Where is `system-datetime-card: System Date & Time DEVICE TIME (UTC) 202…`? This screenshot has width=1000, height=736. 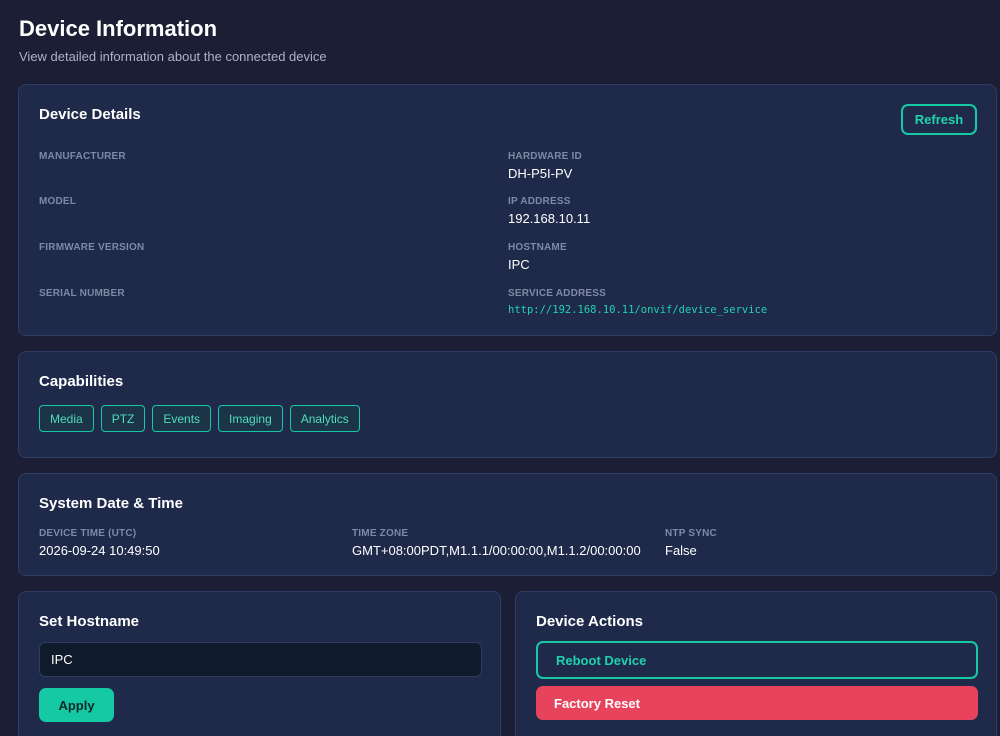 system-datetime-card: System Date & Time DEVICE TIME (UTC) 202… is located at coordinates (507, 524).